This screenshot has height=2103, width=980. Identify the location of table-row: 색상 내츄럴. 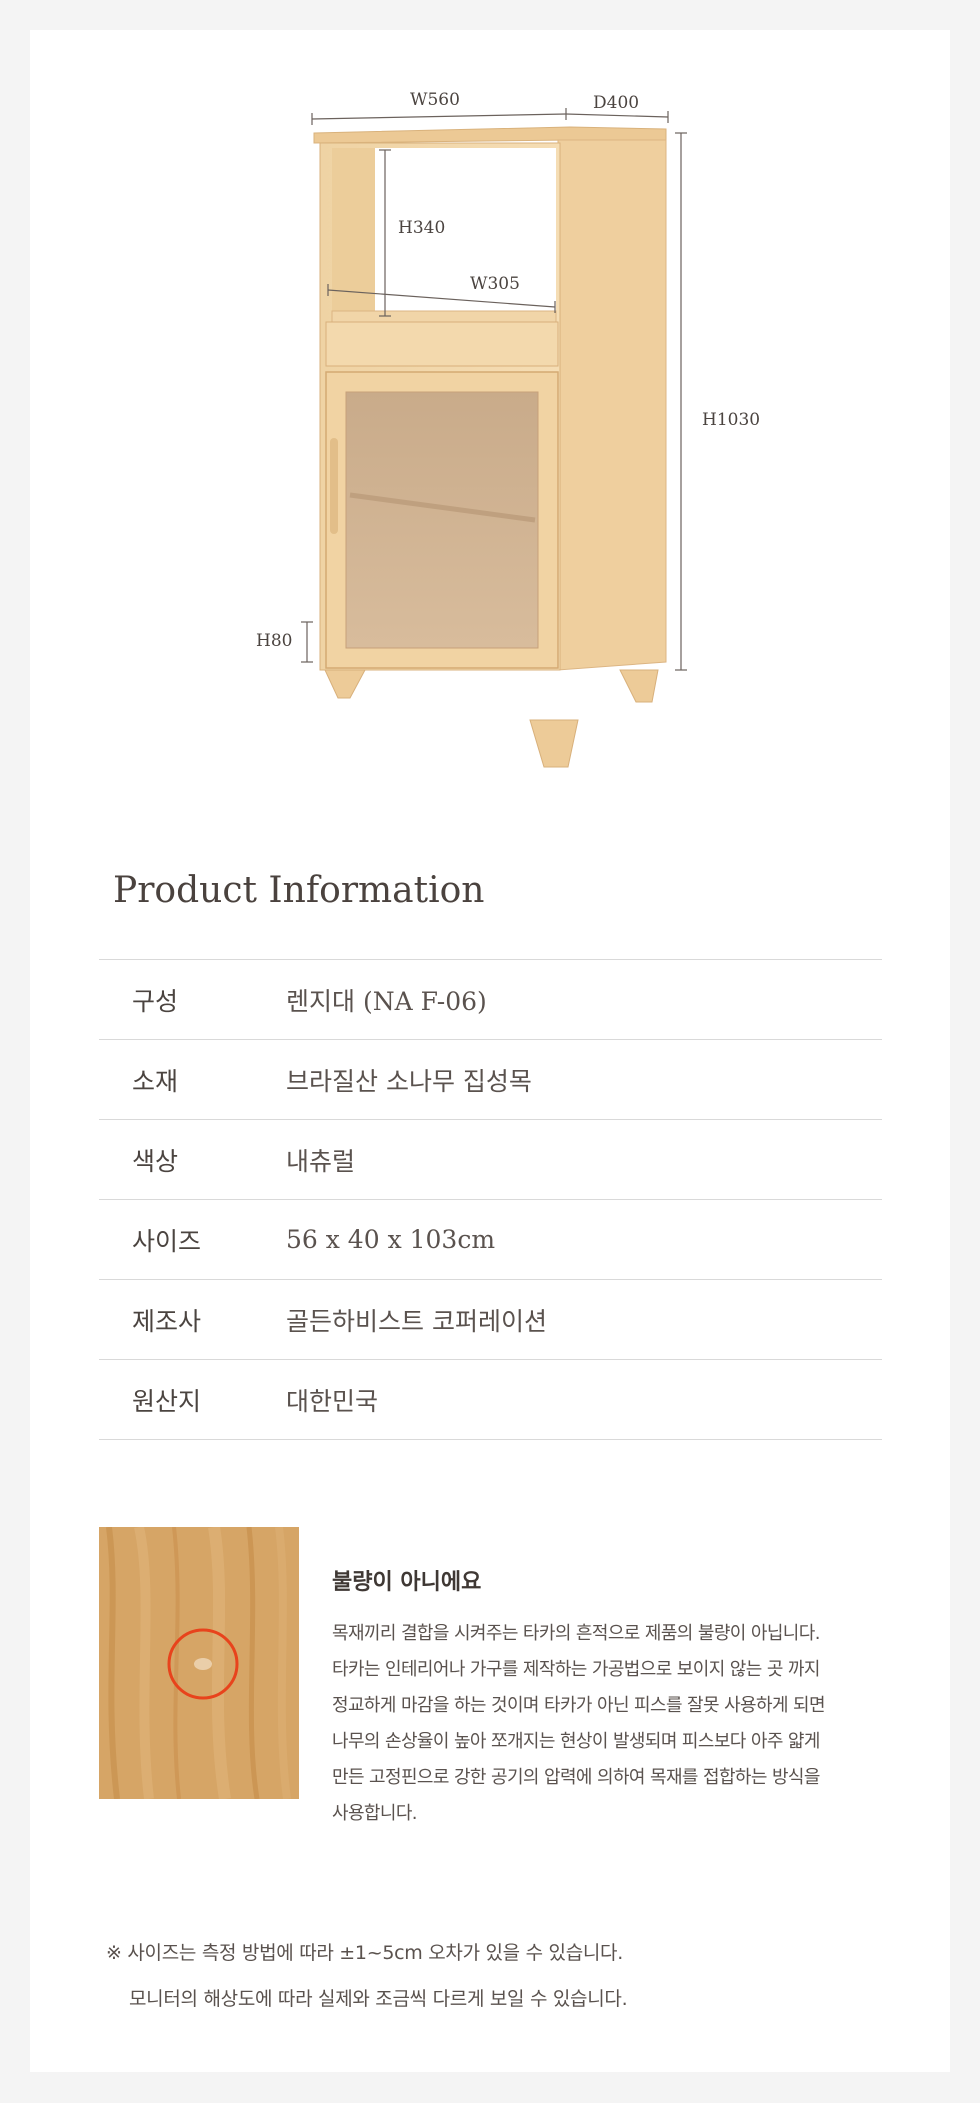
(490, 1160).